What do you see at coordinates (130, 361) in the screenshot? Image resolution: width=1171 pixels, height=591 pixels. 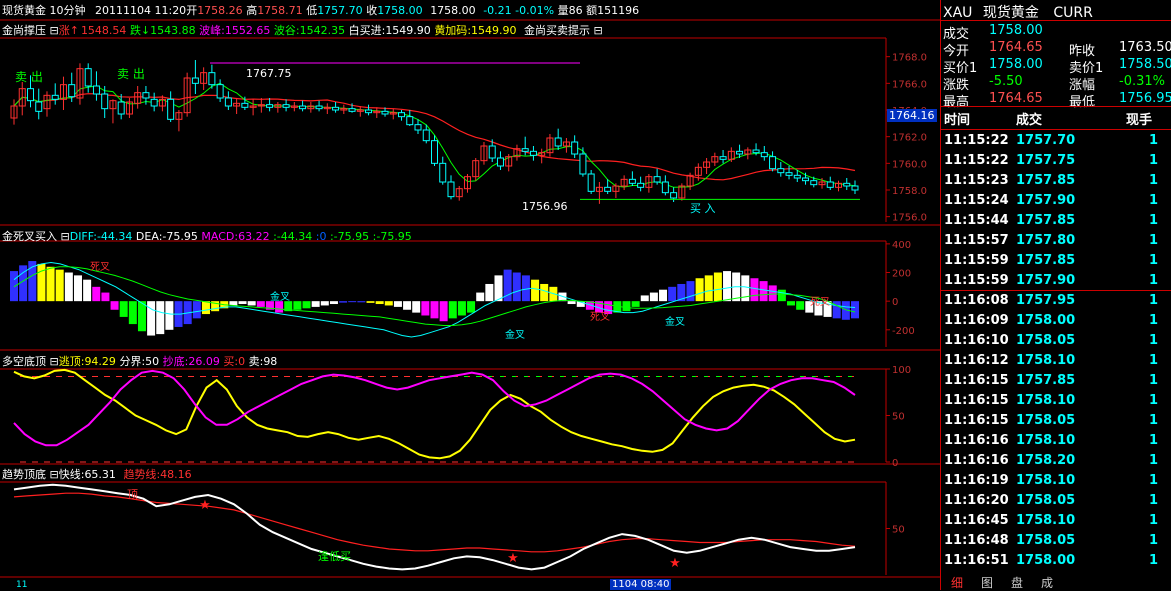 I see `boundary-label: 分界` at bounding box center [130, 361].